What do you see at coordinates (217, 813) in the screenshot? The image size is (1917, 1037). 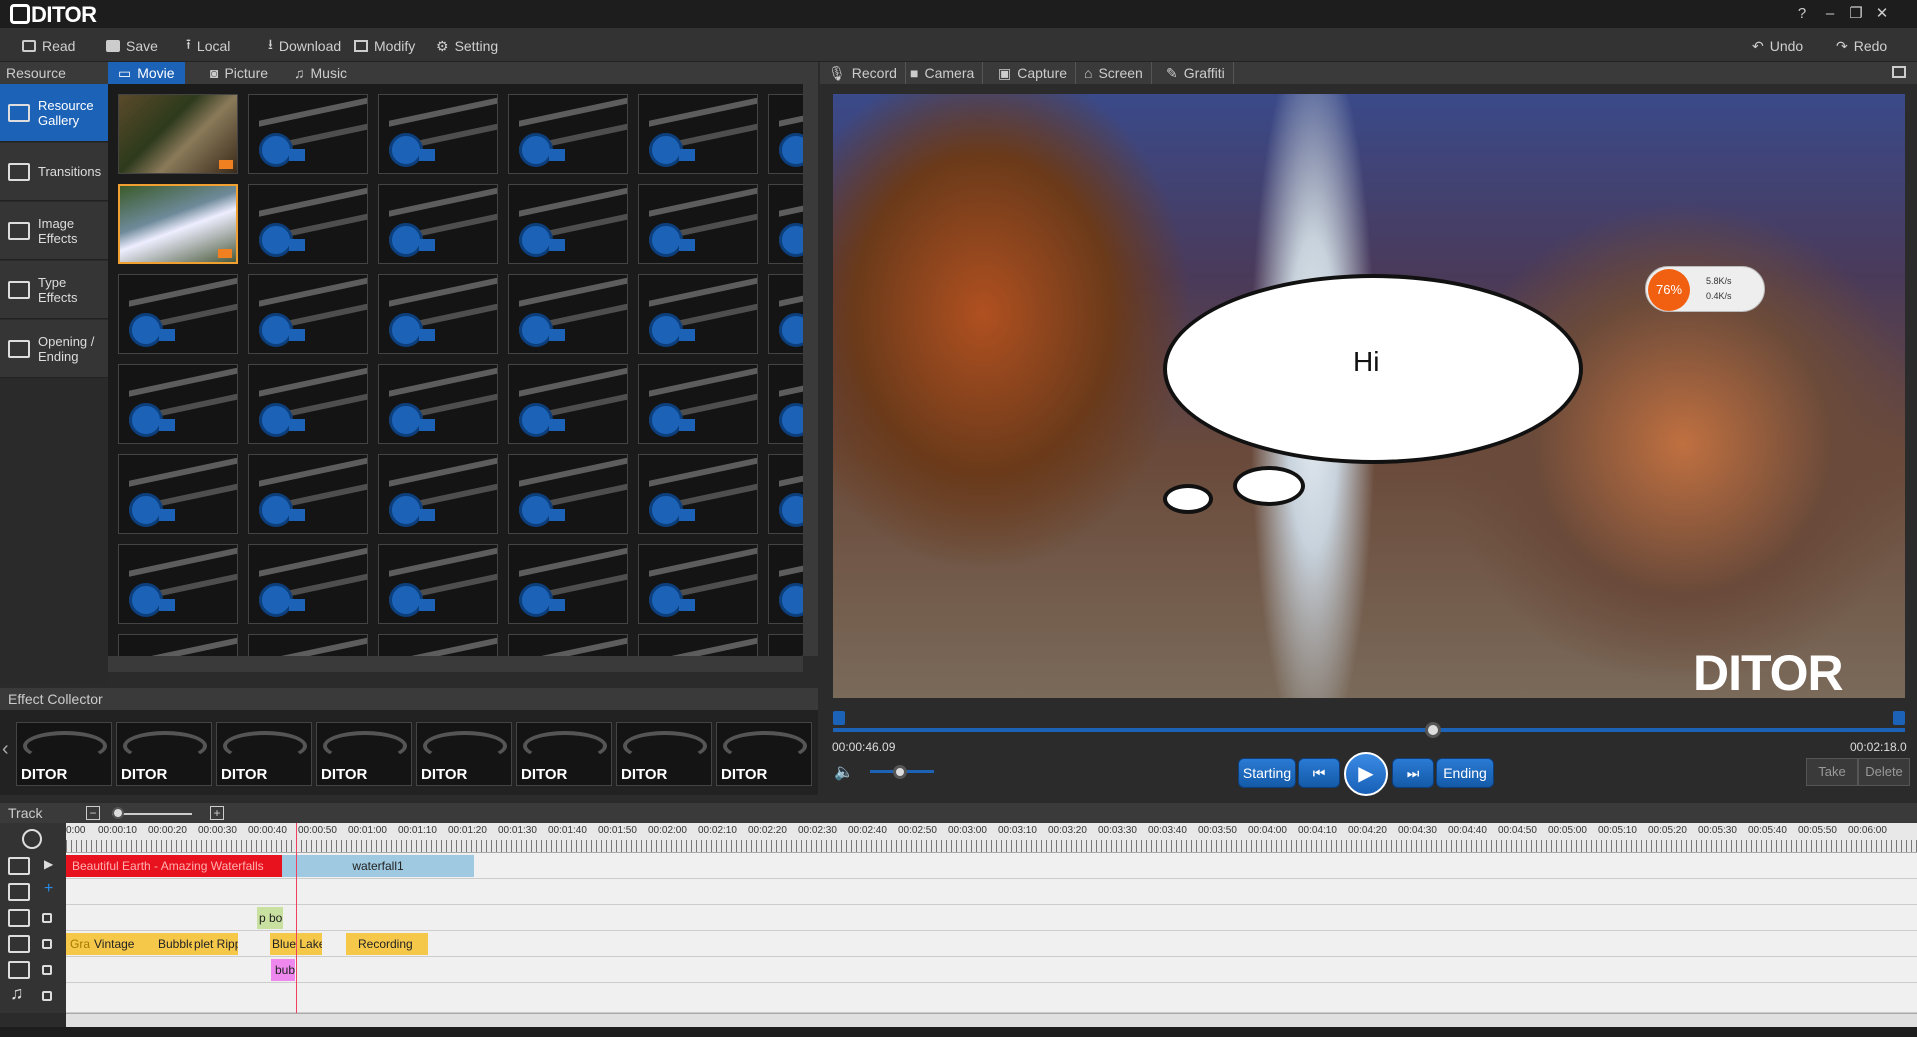 I see `zoom-in-button: +` at bounding box center [217, 813].